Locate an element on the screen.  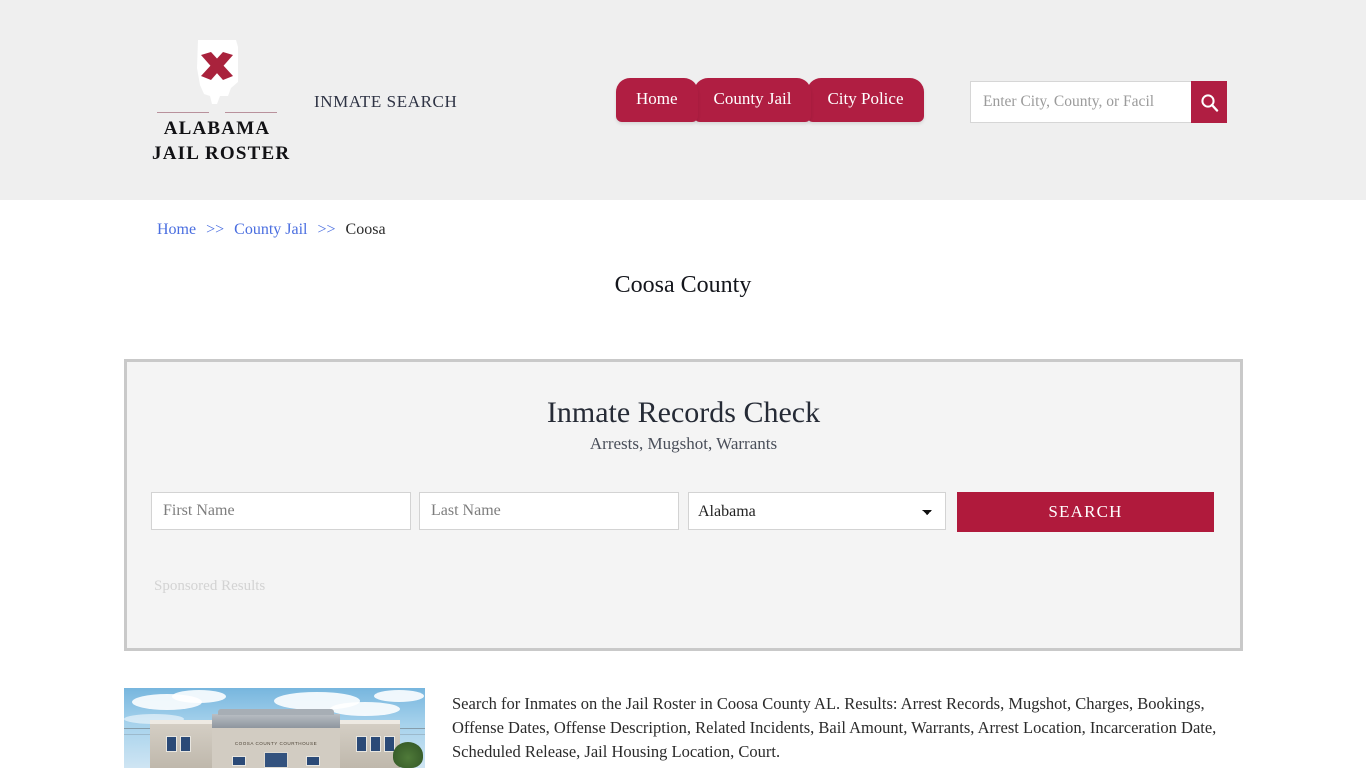
search-button: SEARCH is located at coordinates (1085, 512).